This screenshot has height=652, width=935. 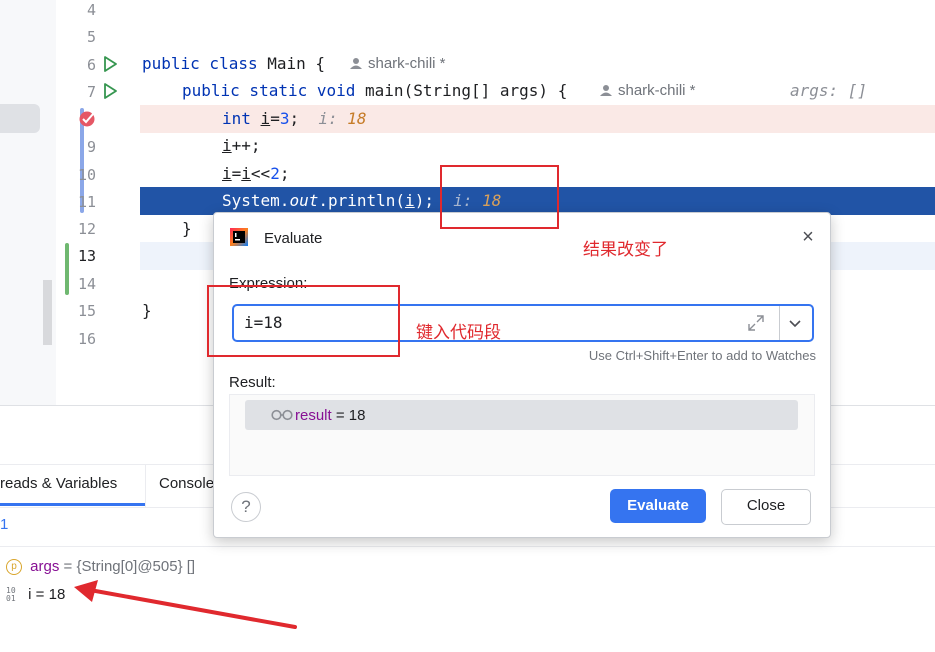 I want to click on result-row: result = 18, so click(x=521, y=415).